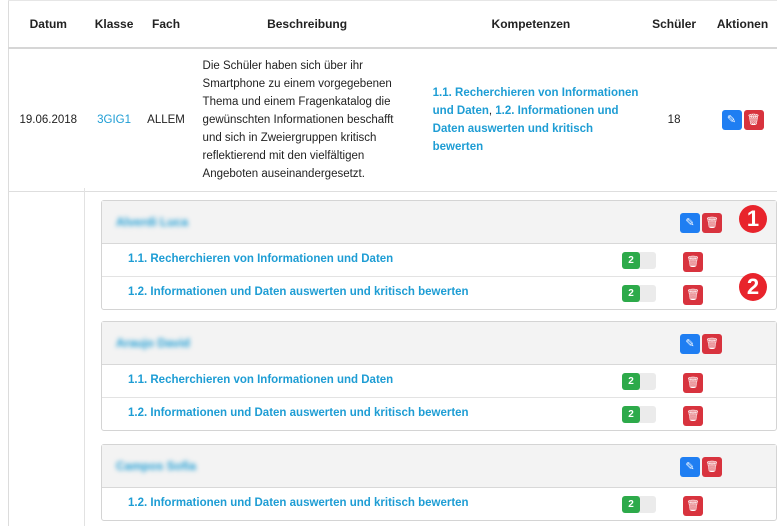  Describe the element at coordinates (753, 219) in the screenshot. I see `annotation-marker-1: 1` at that location.